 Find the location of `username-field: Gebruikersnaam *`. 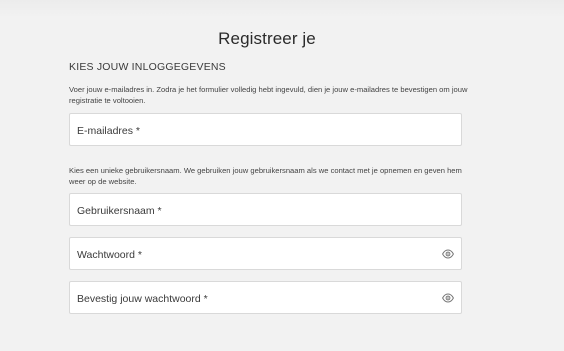

username-field: Gebruikersnaam * is located at coordinates (265, 209).